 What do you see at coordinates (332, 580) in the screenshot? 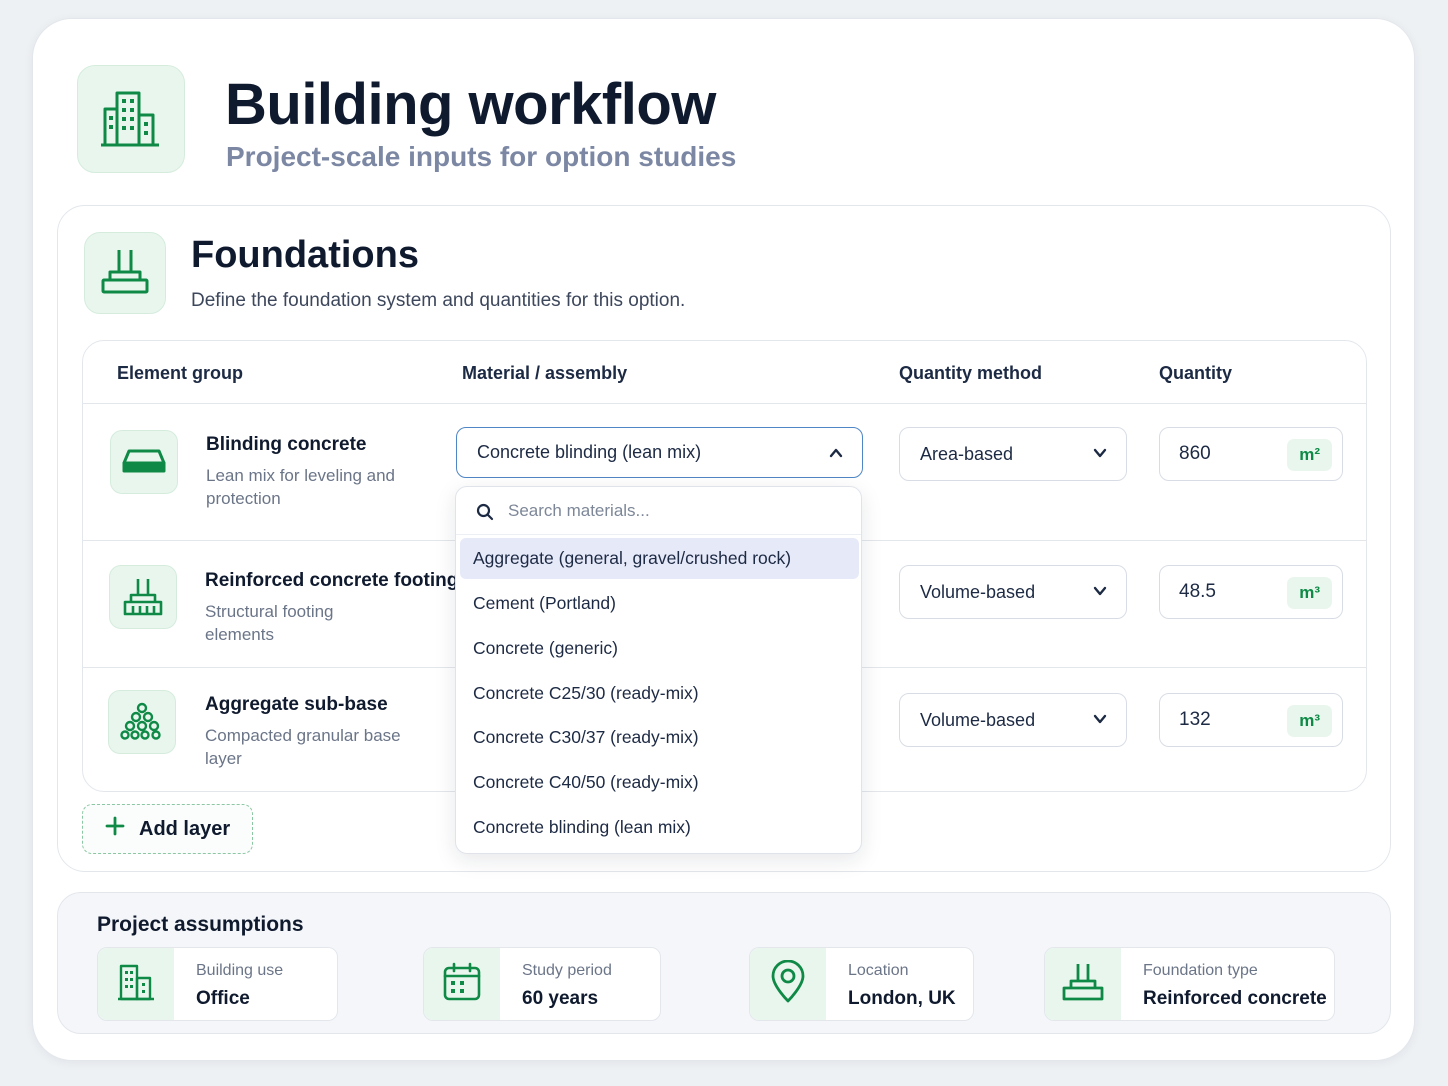
I see `row-name: Reinforced concrete footing` at bounding box center [332, 580].